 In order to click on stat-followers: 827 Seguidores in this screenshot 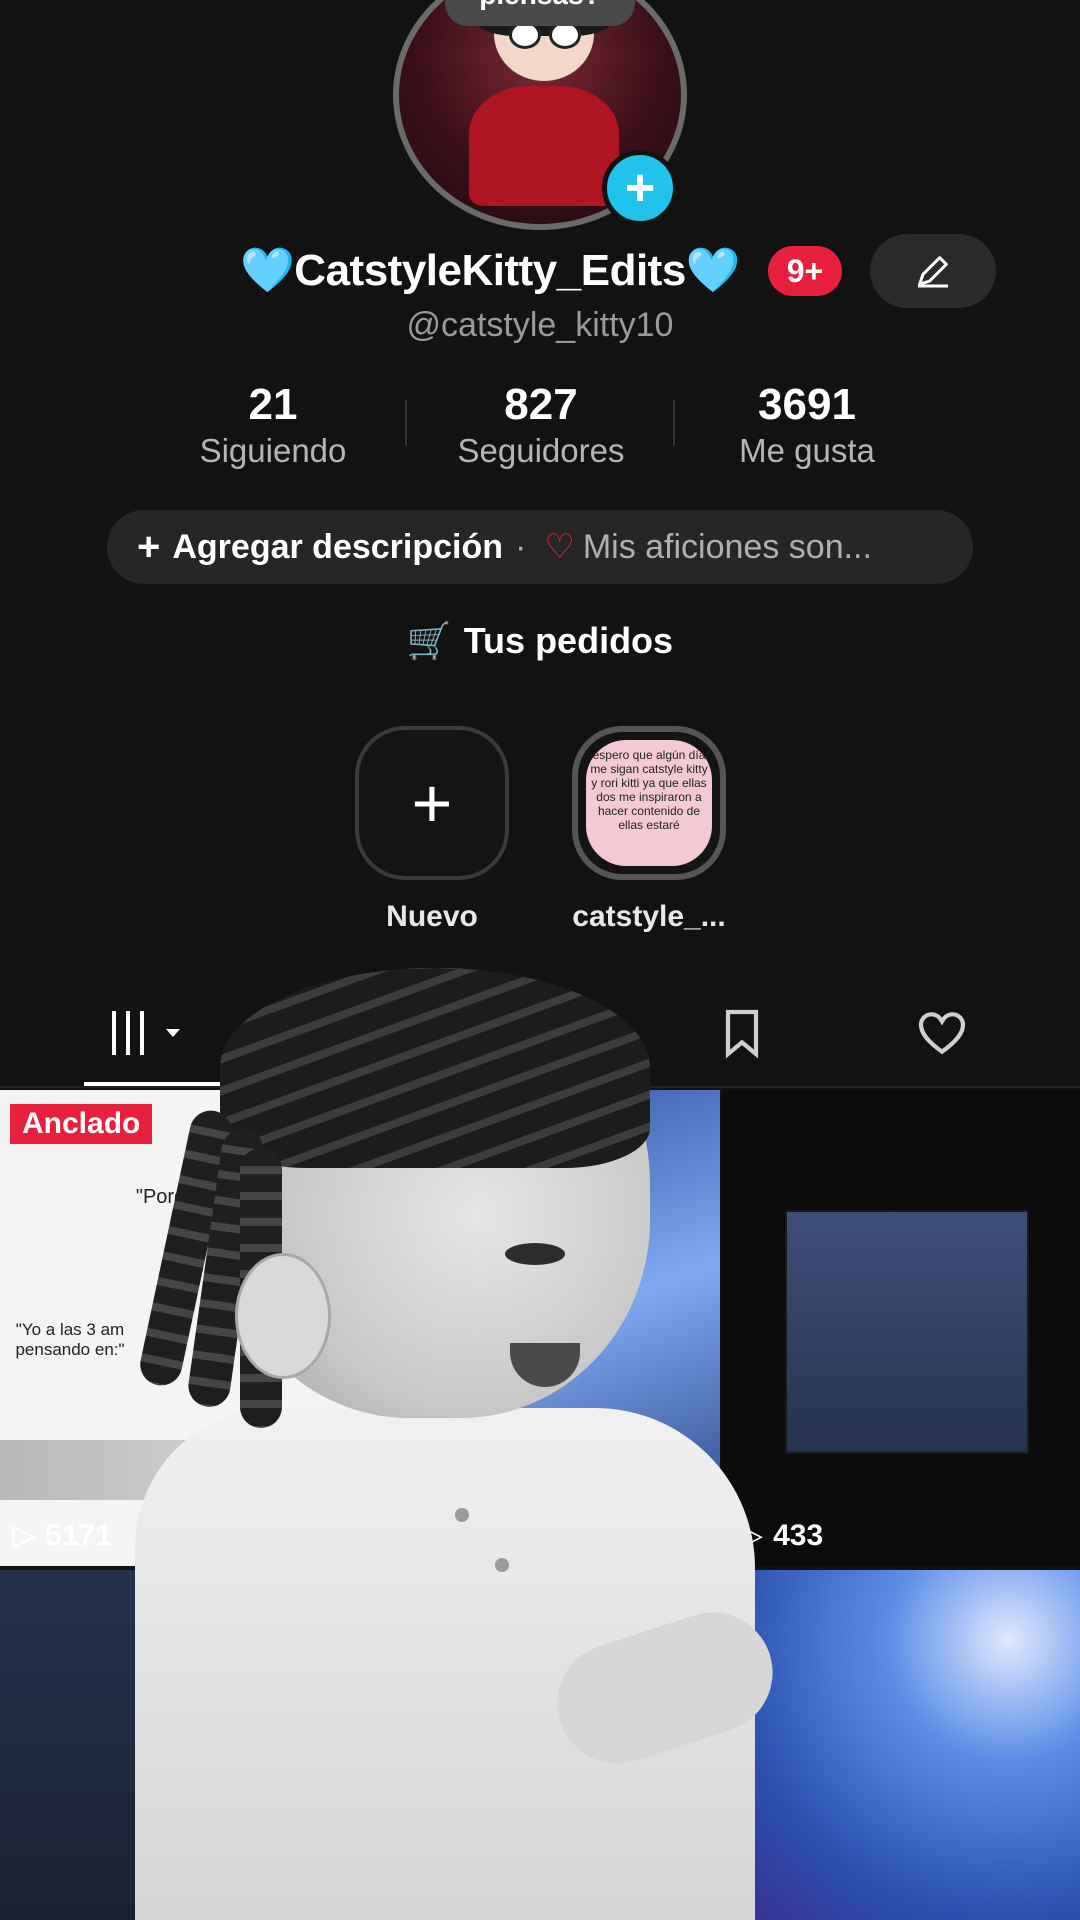, I will do `click(541, 425)`.